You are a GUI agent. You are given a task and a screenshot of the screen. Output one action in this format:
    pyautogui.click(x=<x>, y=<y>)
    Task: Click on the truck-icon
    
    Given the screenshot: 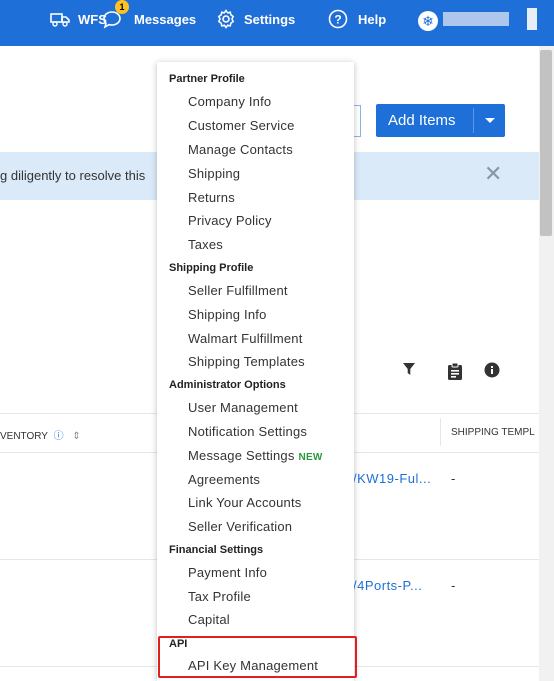 What is the action you would take?
    pyautogui.click(x=60, y=19)
    